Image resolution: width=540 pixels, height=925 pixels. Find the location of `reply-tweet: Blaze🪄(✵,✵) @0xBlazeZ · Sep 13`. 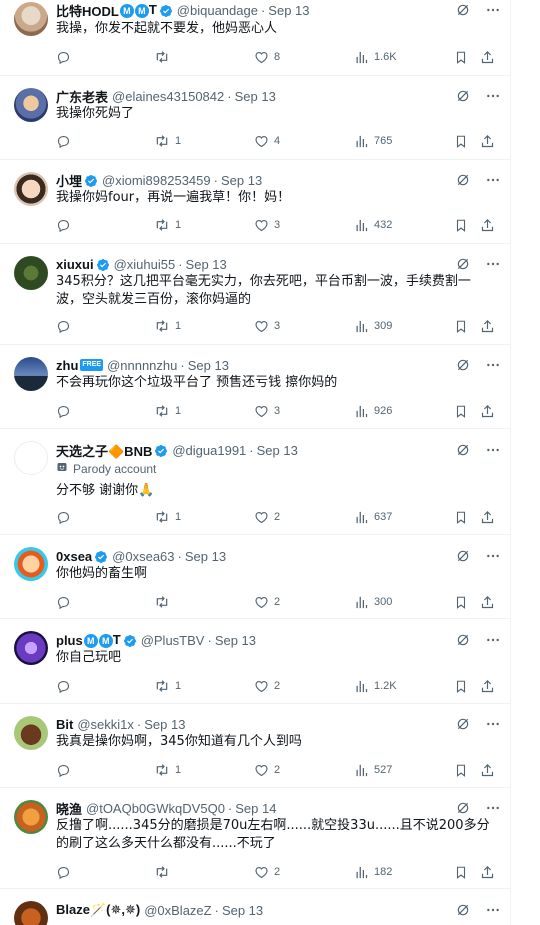

reply-tweet: Blaze🪄(✵,✵) @0xBlazeZ · Sep 13 is located at coordinates (255, 907).